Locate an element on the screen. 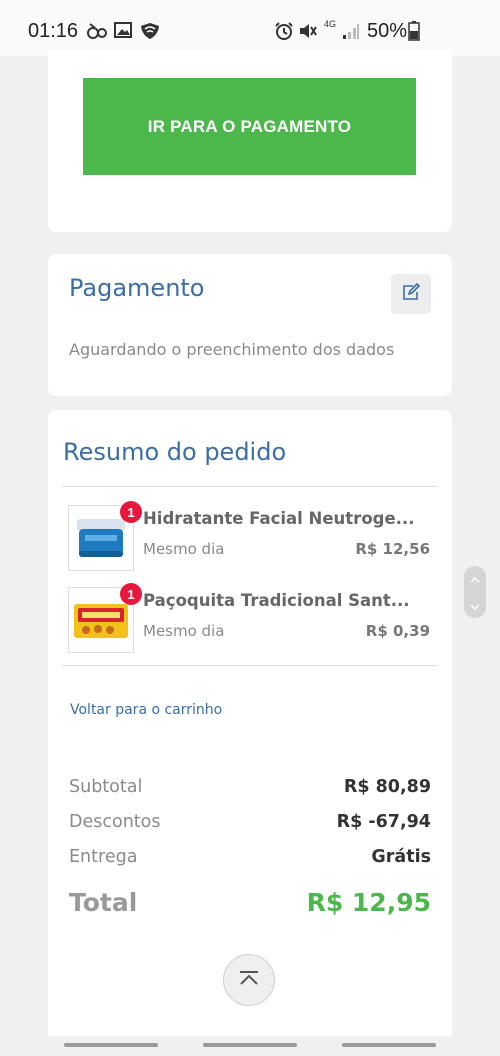 The image size is (500, 1056). arrow-up-icon is located at coordinates (249, 980).